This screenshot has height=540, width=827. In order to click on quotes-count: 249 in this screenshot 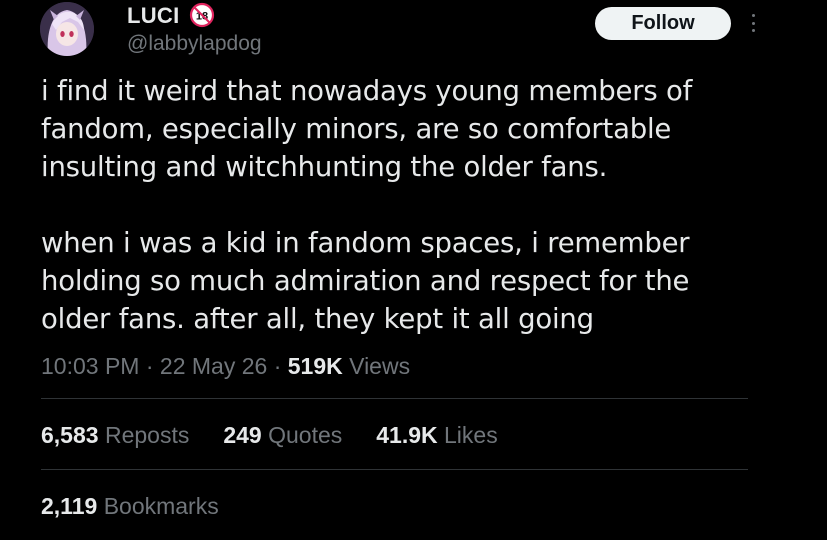, I will do `click(242, 435)`.